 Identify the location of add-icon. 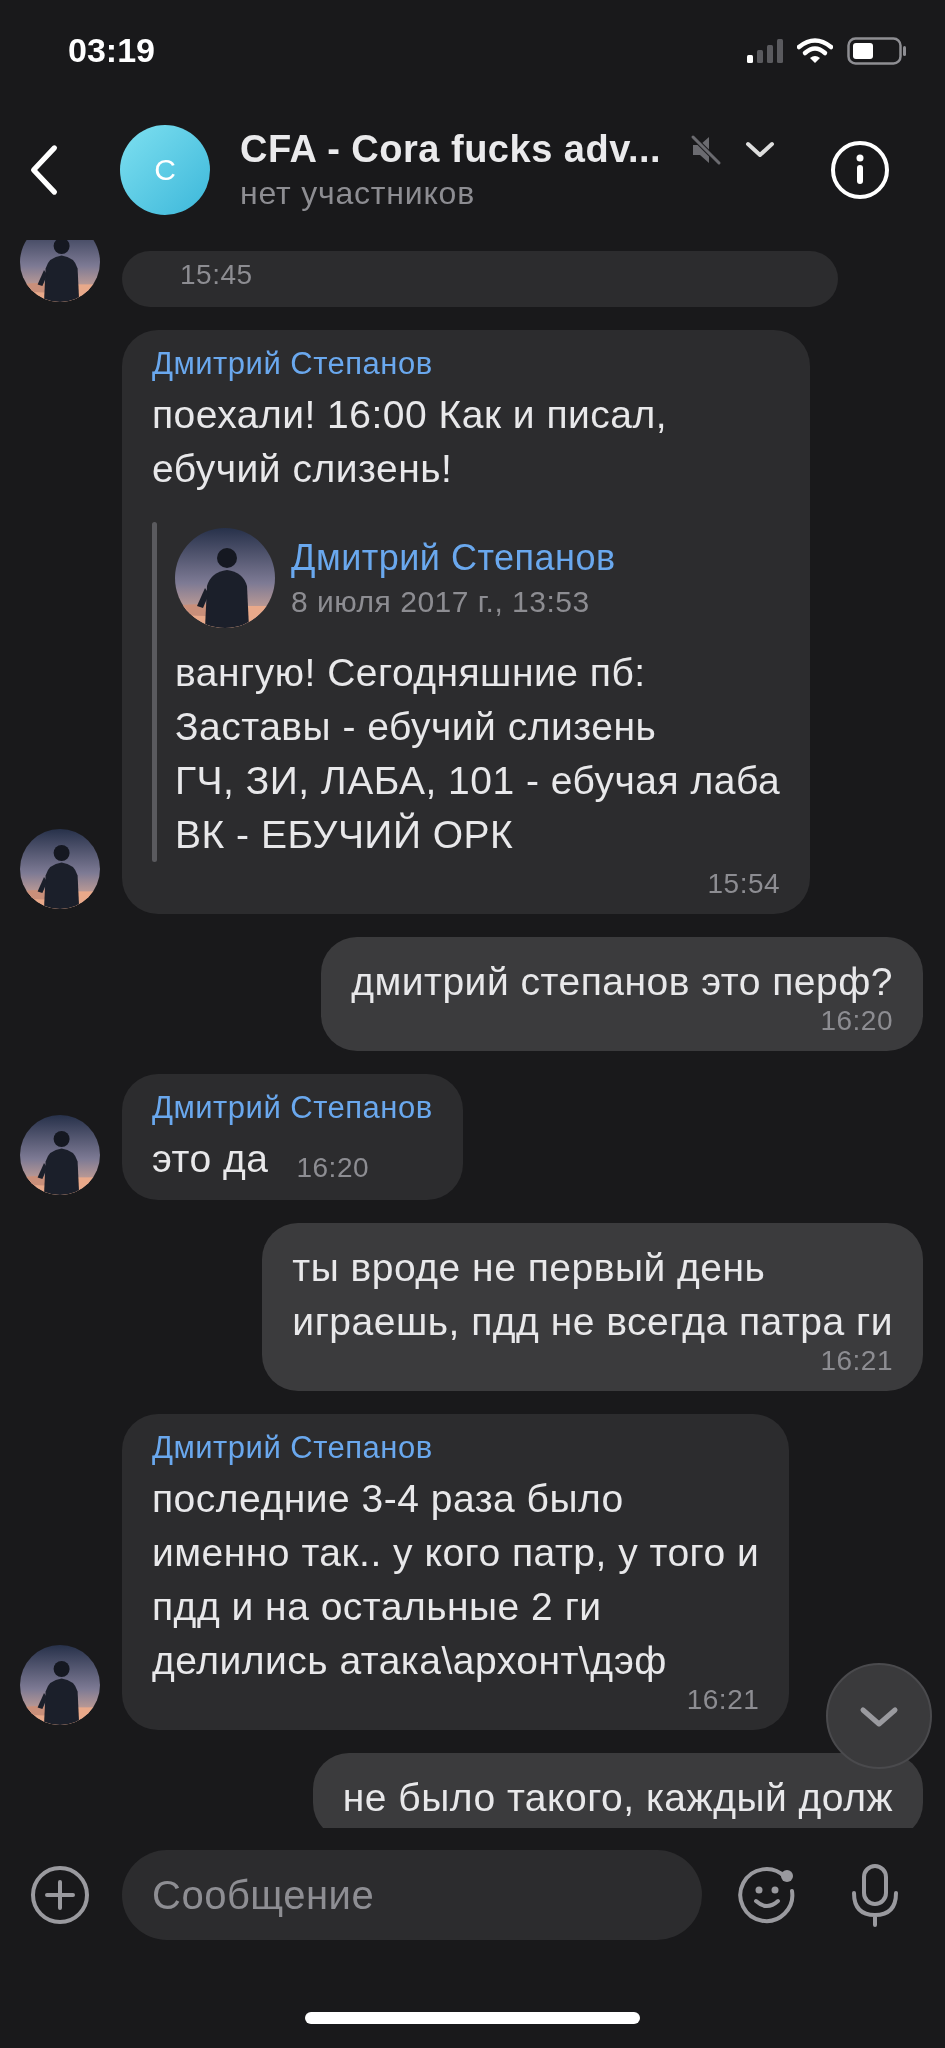
(60, 1895).